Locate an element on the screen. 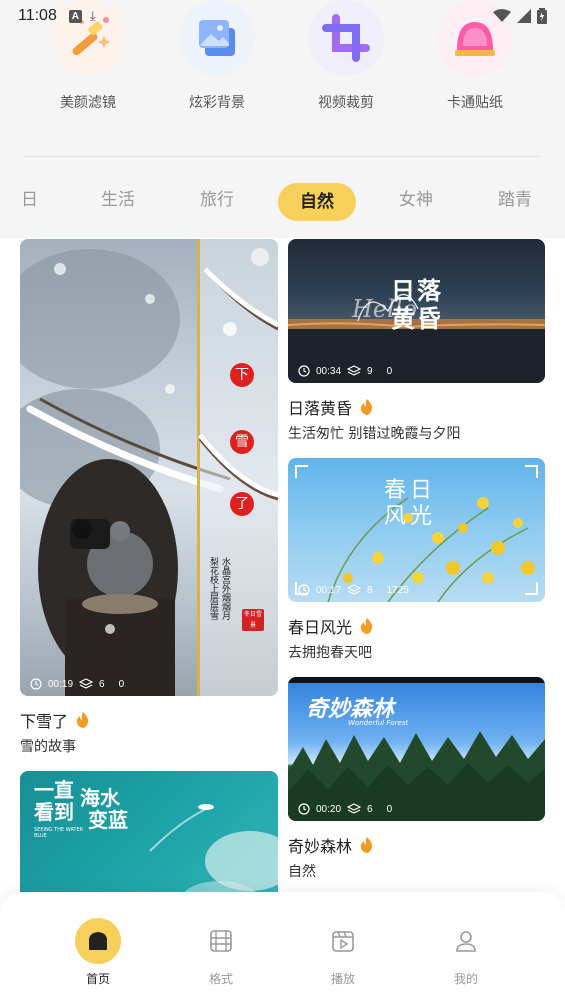 The height and width of the screenshot is (1004, 565). template-title-row: 奇妙森林 is located at coordinates (416, 845).